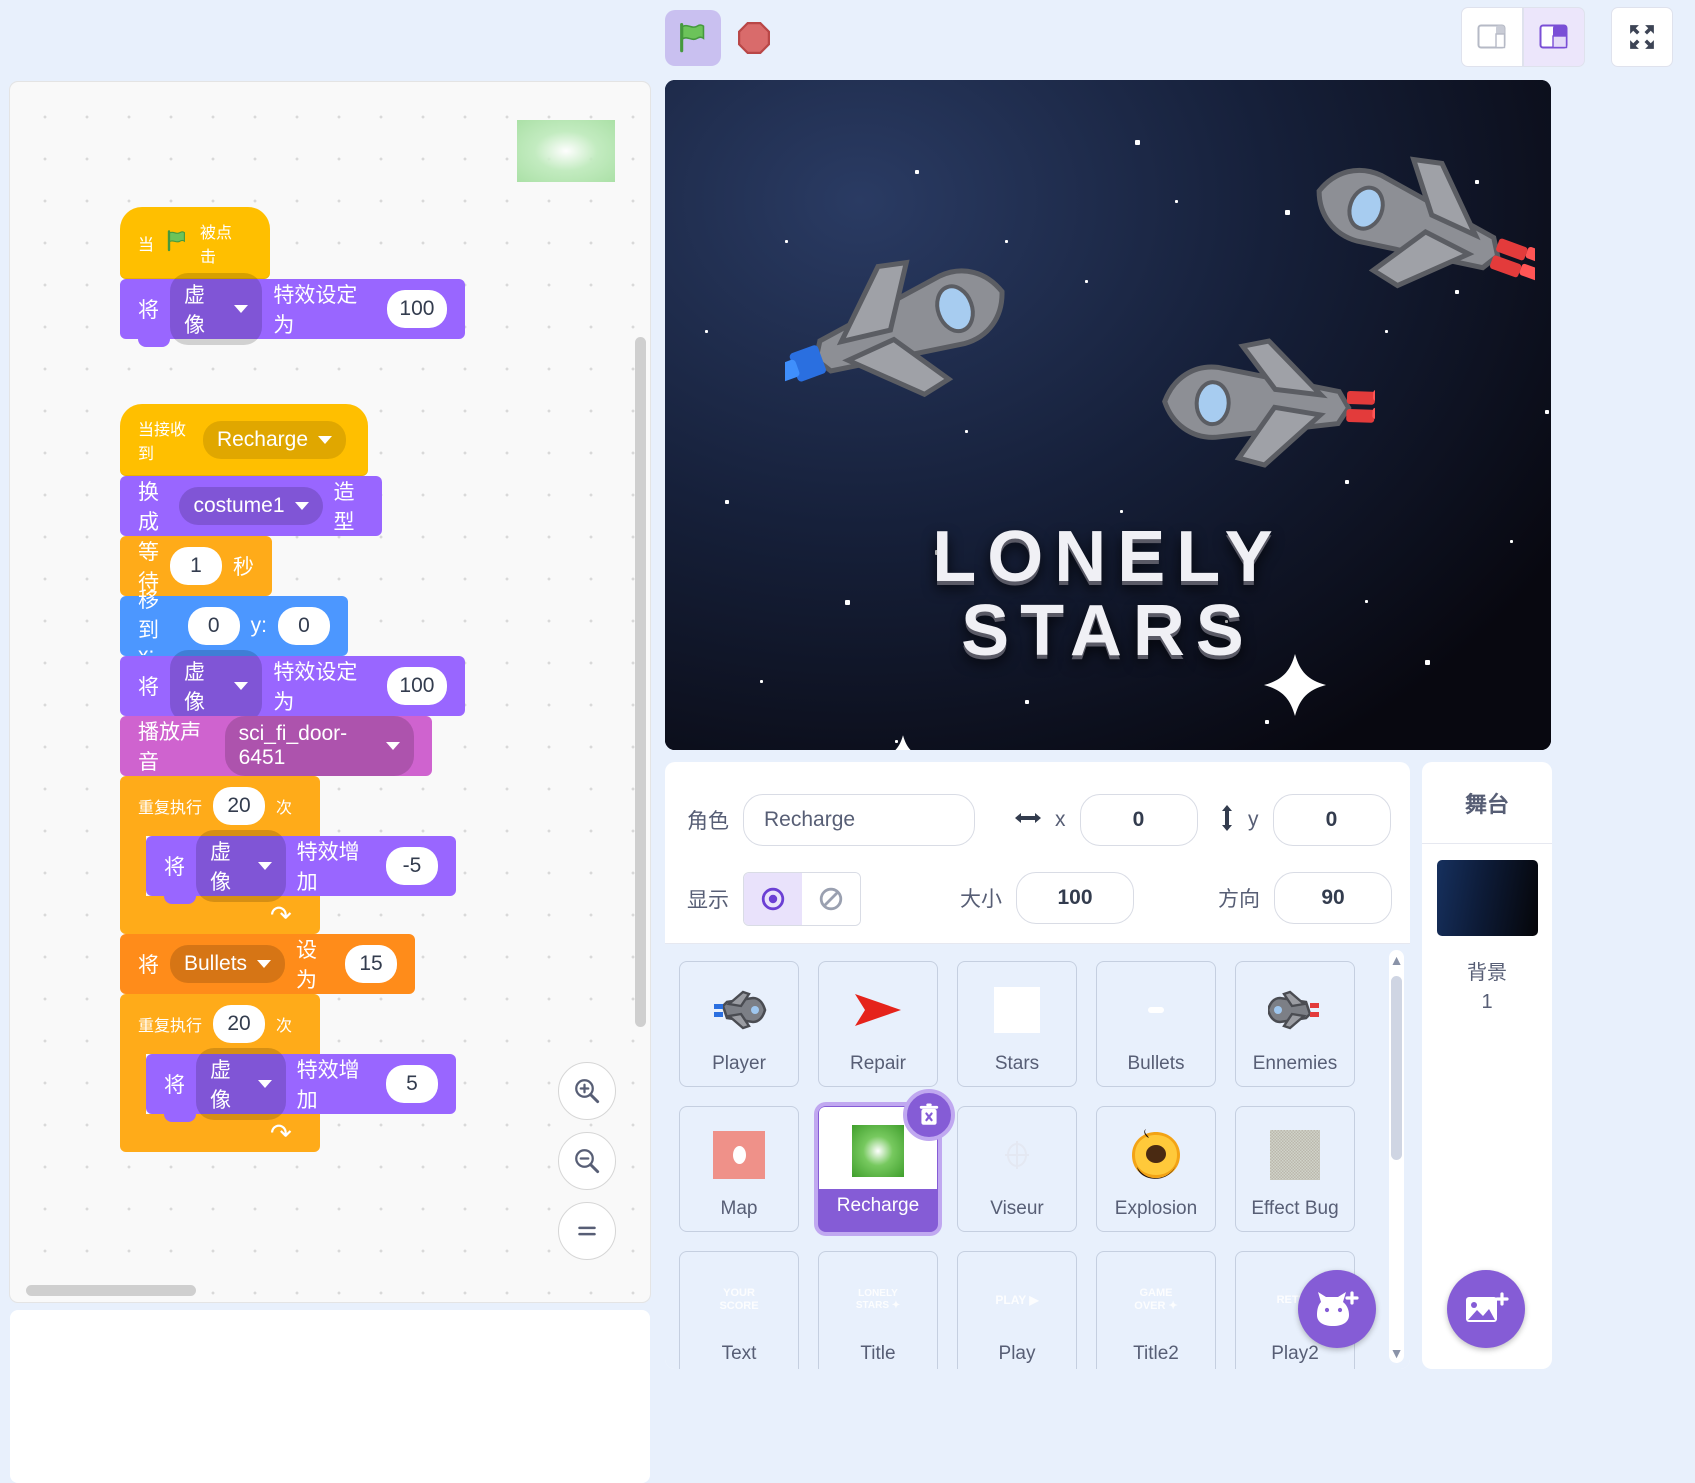  What do you see at coordinates (1156, 1353) in the screenshot?
I see `sprite-name: Title2` at bounding box center [1156, 1353].